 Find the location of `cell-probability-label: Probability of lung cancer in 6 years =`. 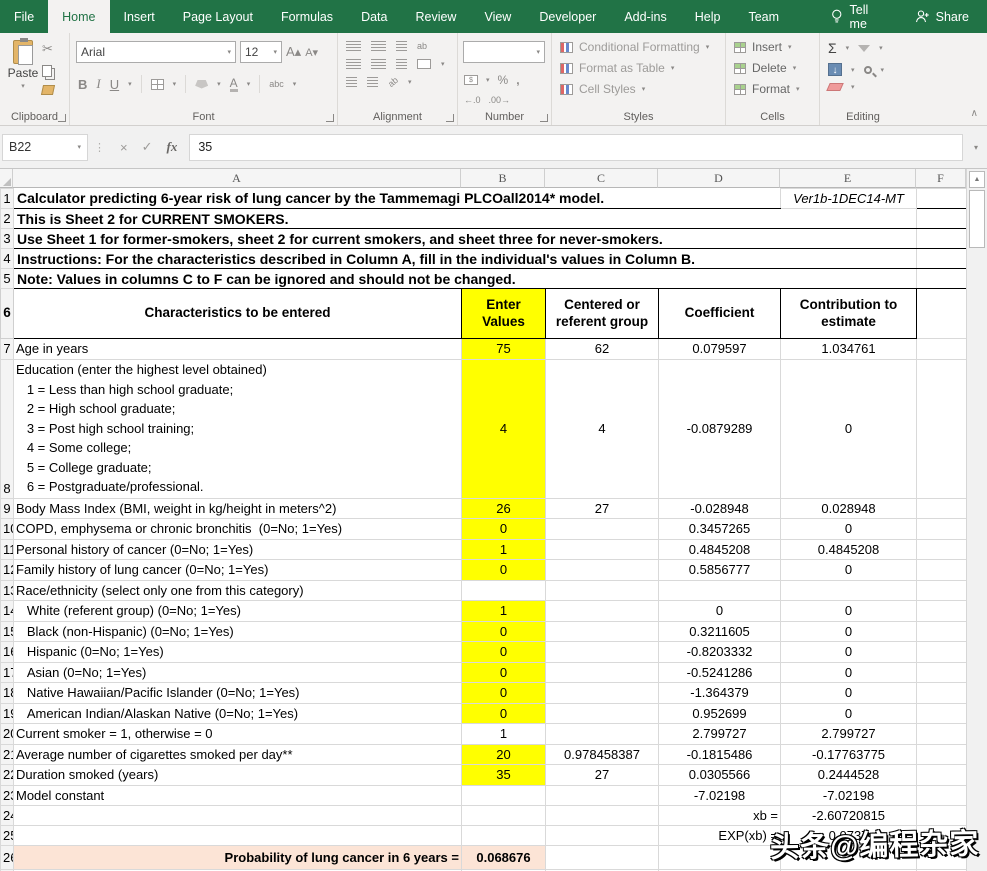

cell-probability-label: Probability of lung cancer in 6 years = is located at coordinates (237, 857).